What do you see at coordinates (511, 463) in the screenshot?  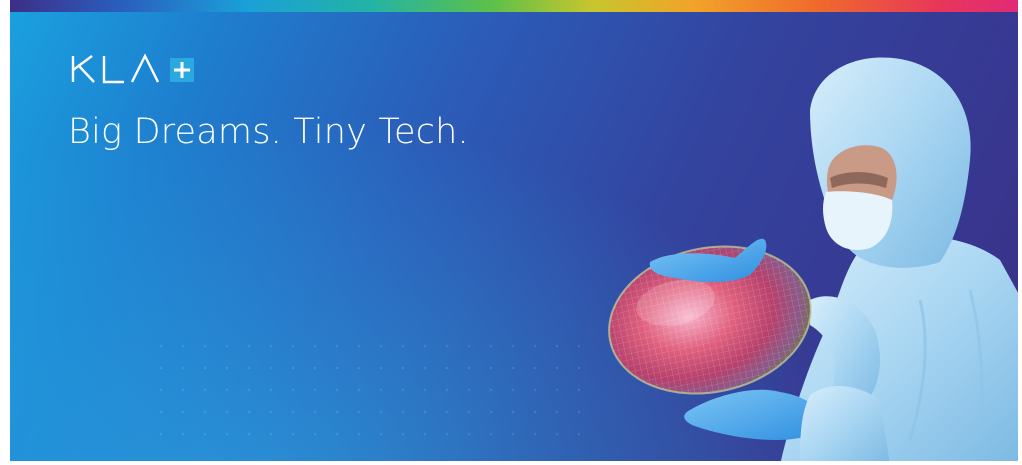 I see `frame-bottom` at bounding box center [511, 463].